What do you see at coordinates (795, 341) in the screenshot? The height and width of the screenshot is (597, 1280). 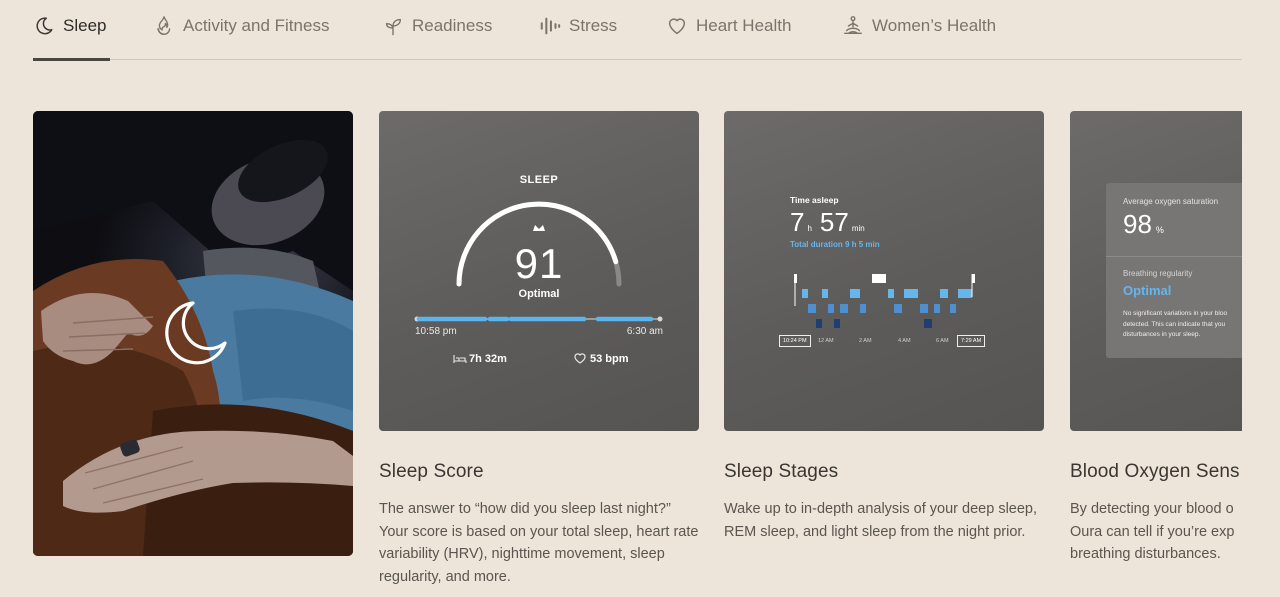 I see `axis-start: 10:24 PM` at bounding box center [795, 341].